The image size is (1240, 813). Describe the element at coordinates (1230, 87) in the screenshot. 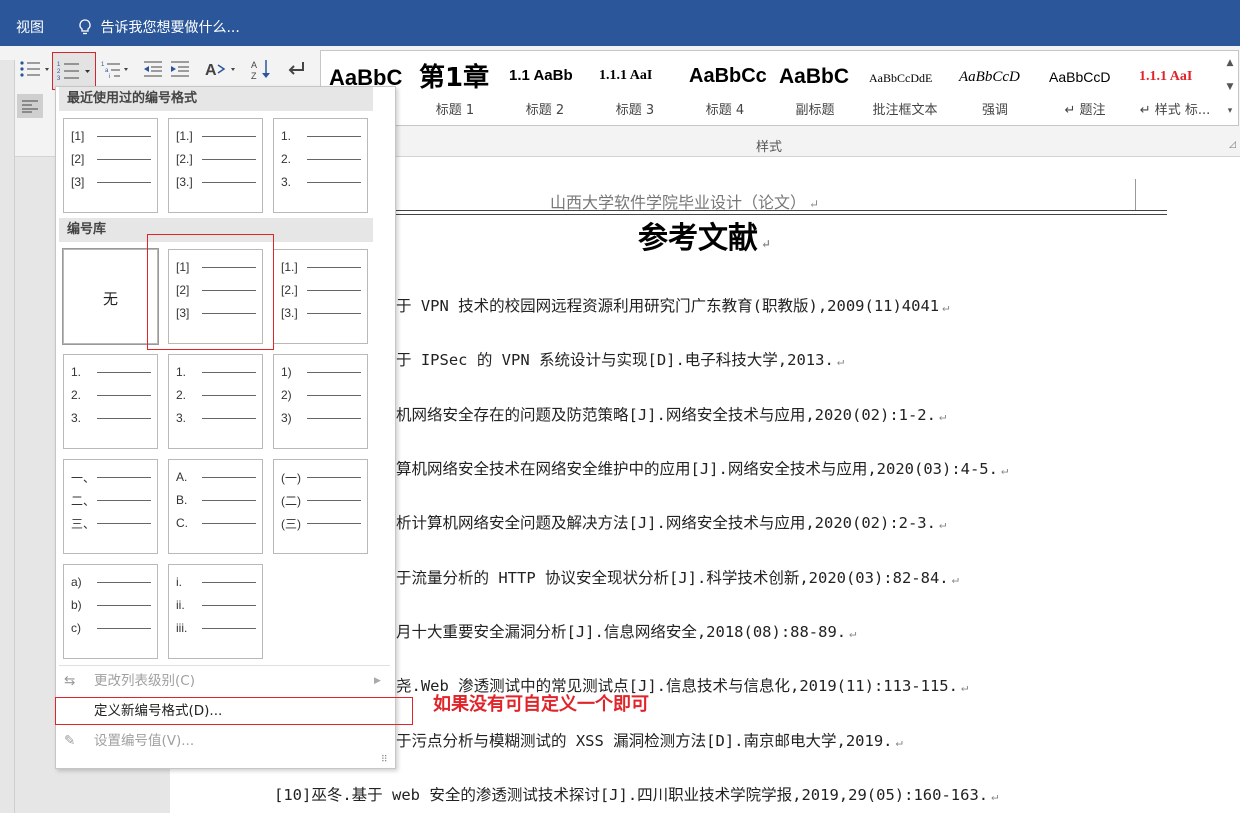

I see `gallery-down-icon: ▼` at that location.